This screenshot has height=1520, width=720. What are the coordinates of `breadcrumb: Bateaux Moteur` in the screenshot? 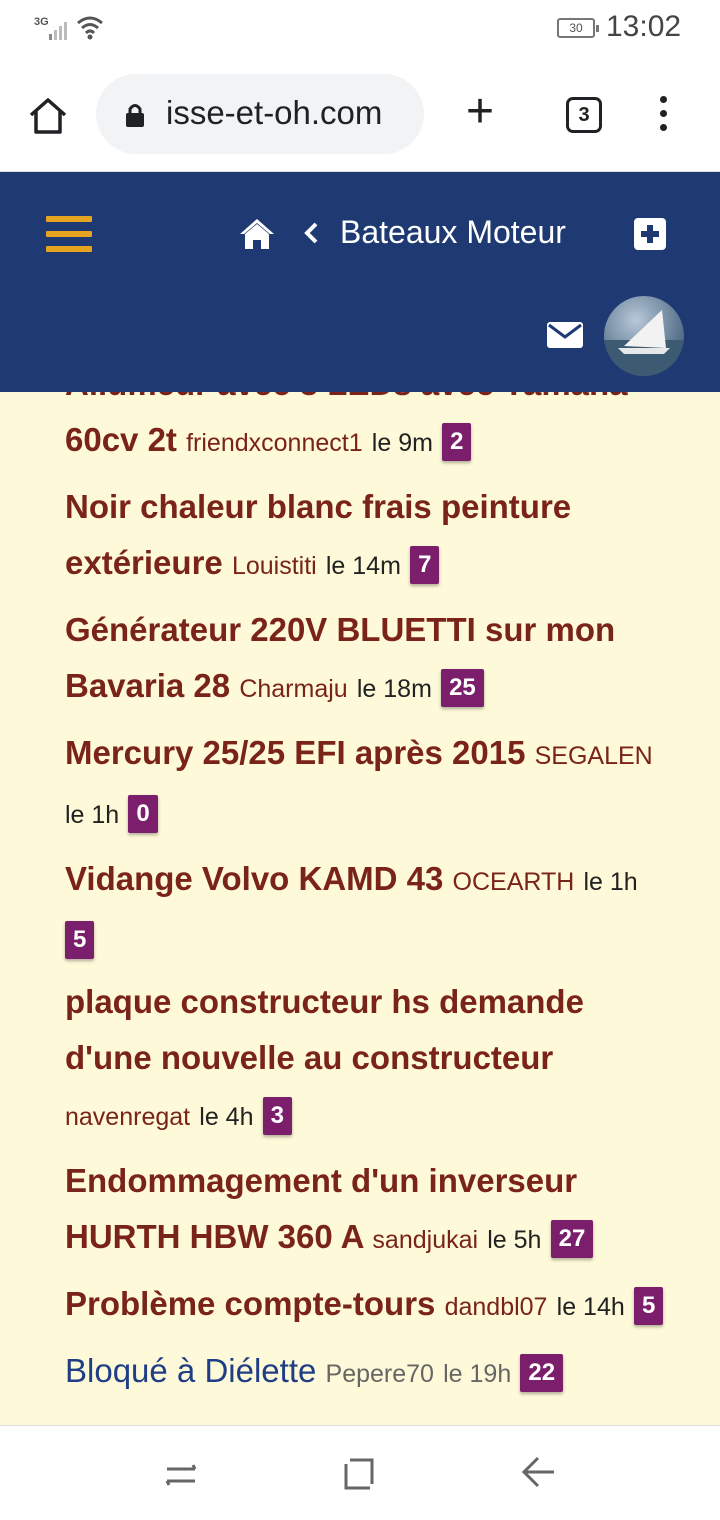 It's located at (453, 232).